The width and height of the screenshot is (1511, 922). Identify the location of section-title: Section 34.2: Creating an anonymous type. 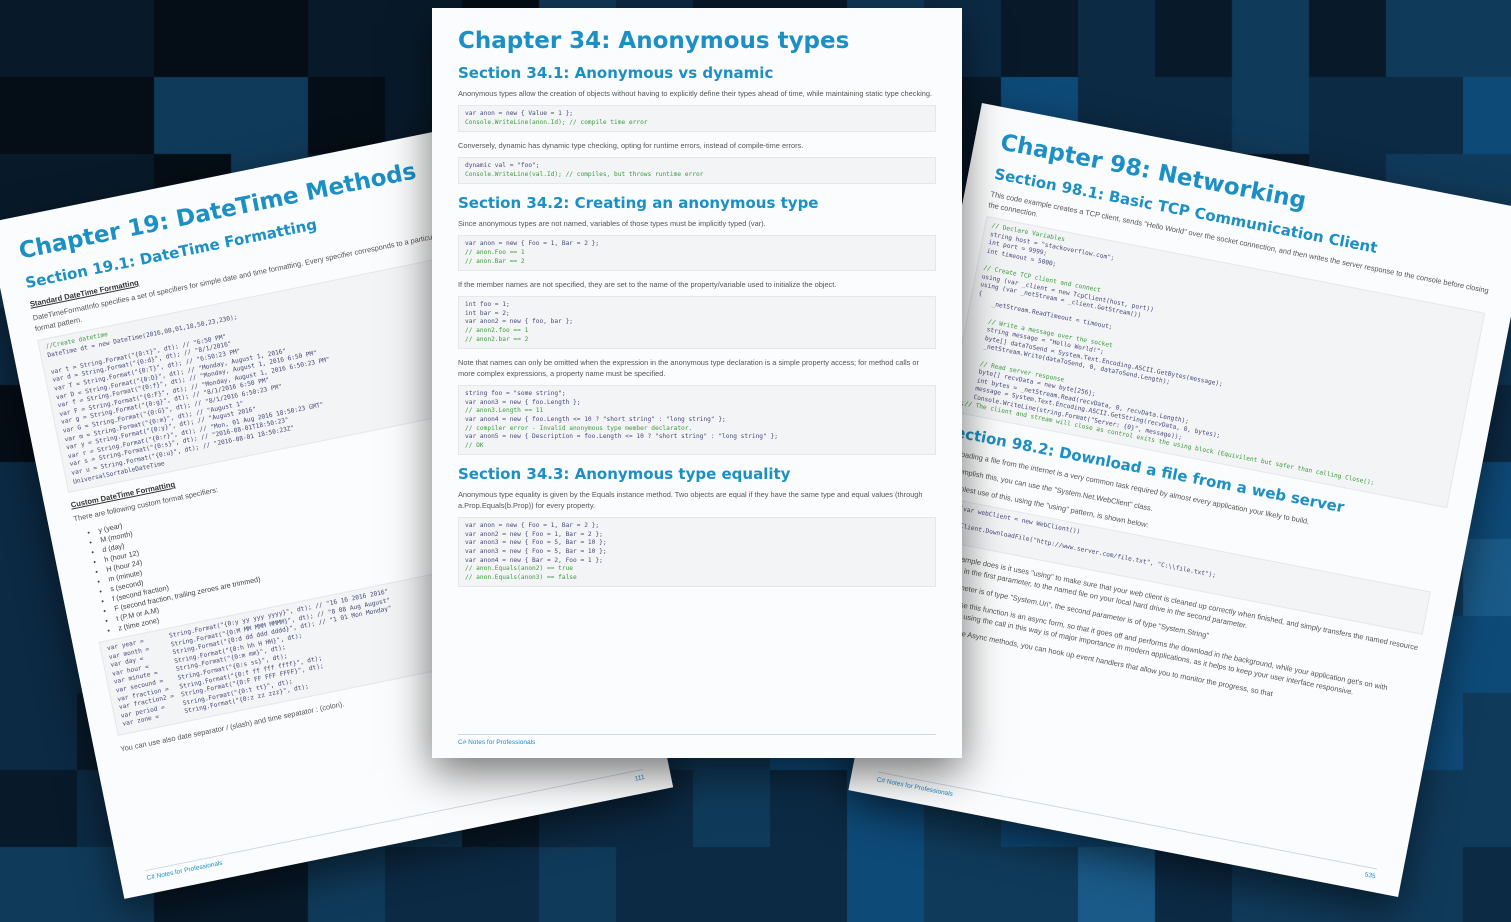
(638, 203).